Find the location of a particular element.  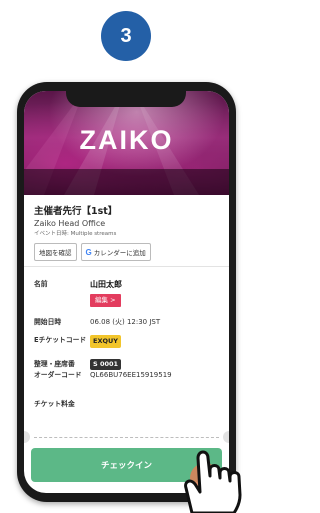

detail-row-name: 名前 山田太郎 編集 > is located at coordinates (129, 293).